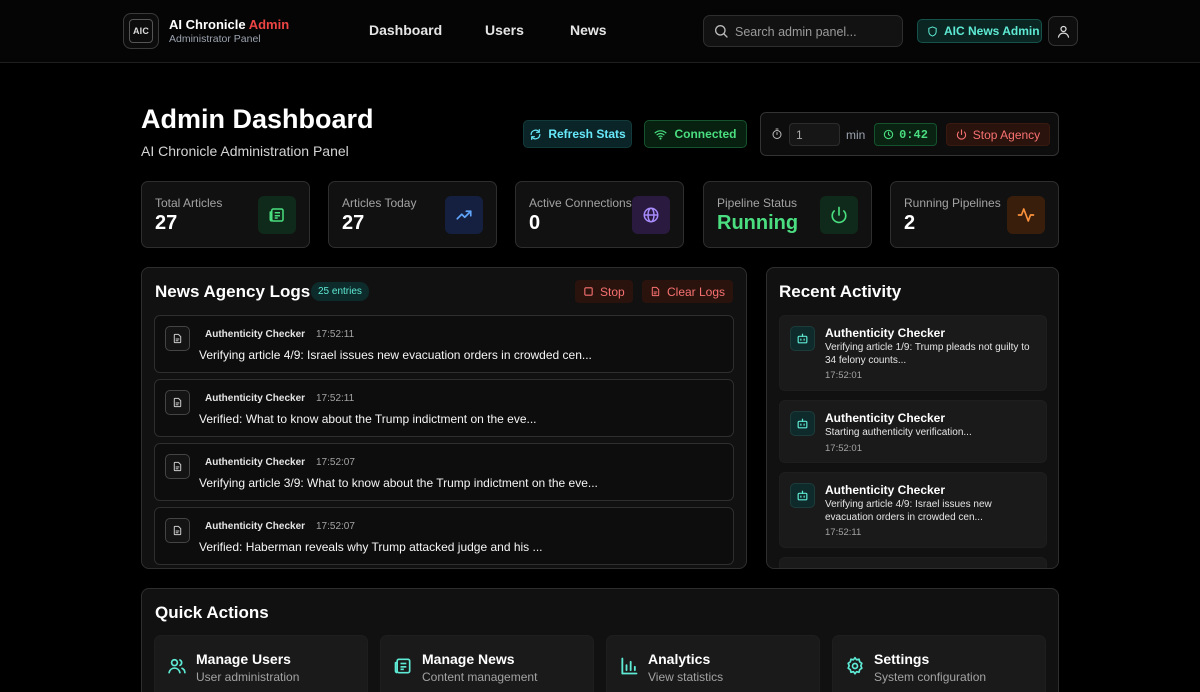 Image resolution: width=1200 pixels, height=692 pixels. What do you see at coordinates (504, 30) in the screenshot?
I see `nav-users: Users` at bounding box center [504, 30].